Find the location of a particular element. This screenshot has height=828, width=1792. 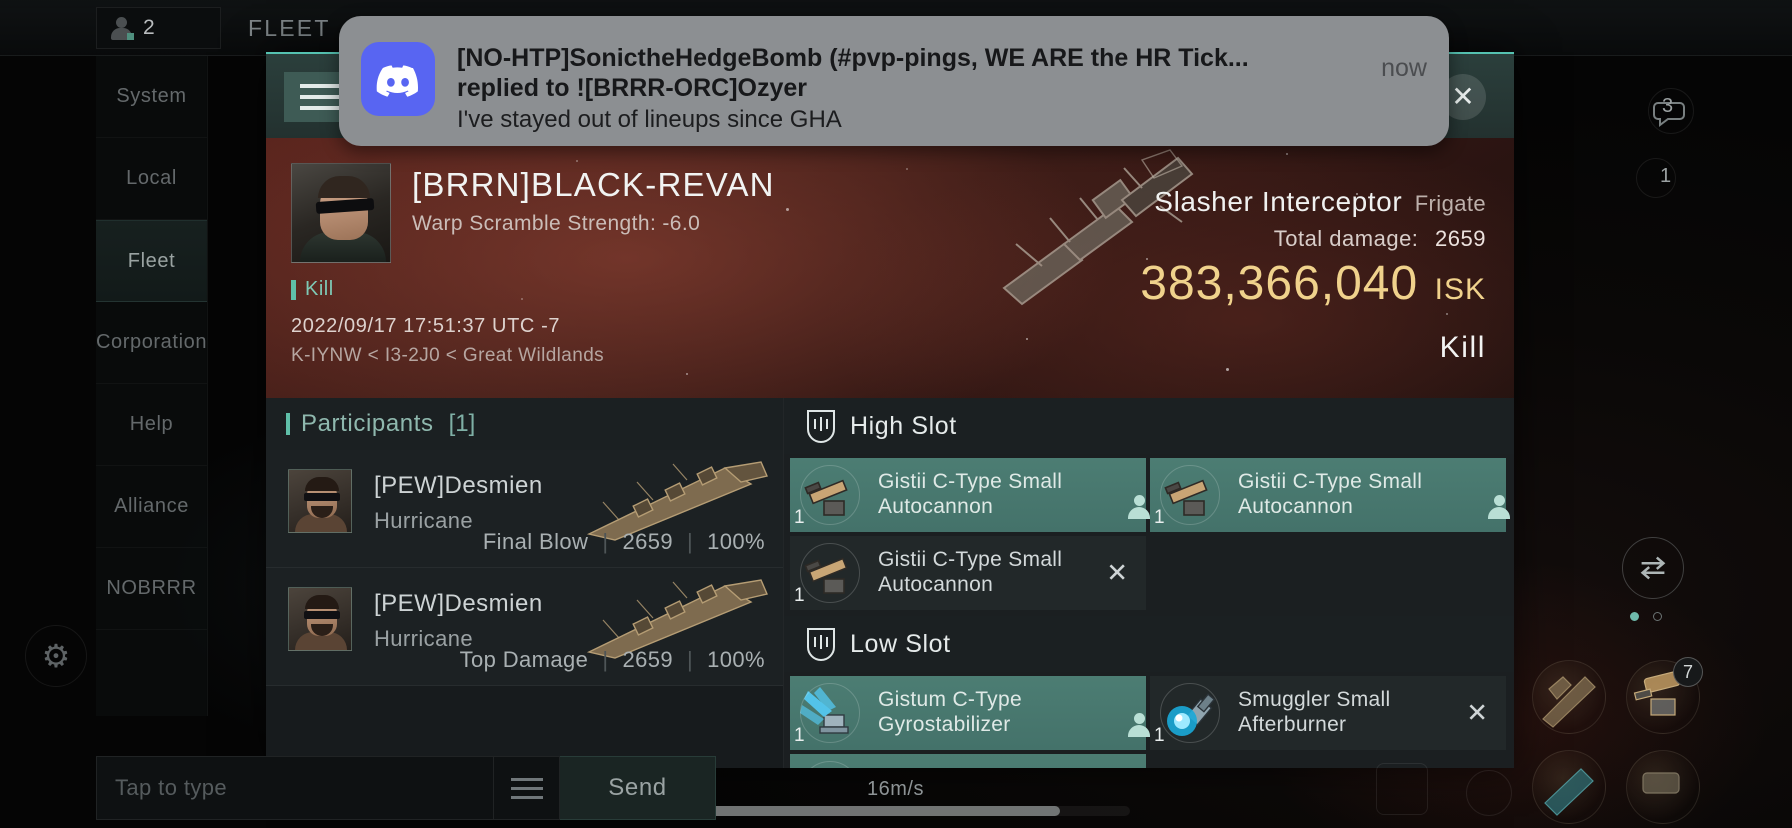

destroyed-ship-line: Slasher Interceptor Frigate is located at coordinates (1320, 202).